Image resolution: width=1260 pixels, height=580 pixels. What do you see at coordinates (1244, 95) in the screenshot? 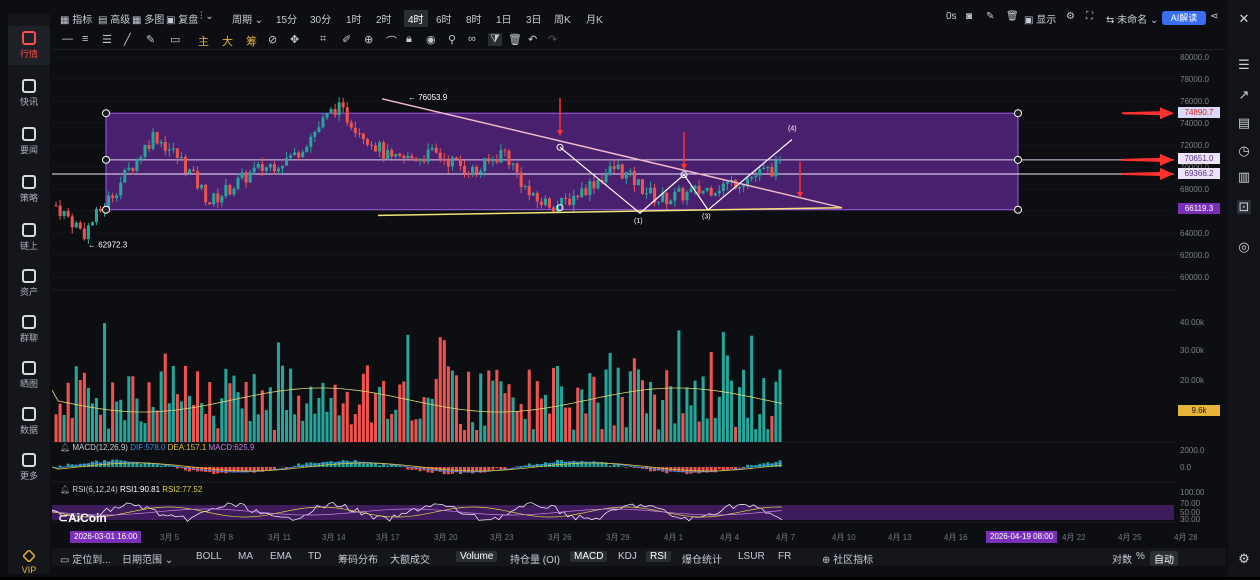
I see `trend-icon: ↗` at bounding box center [1244, 95].